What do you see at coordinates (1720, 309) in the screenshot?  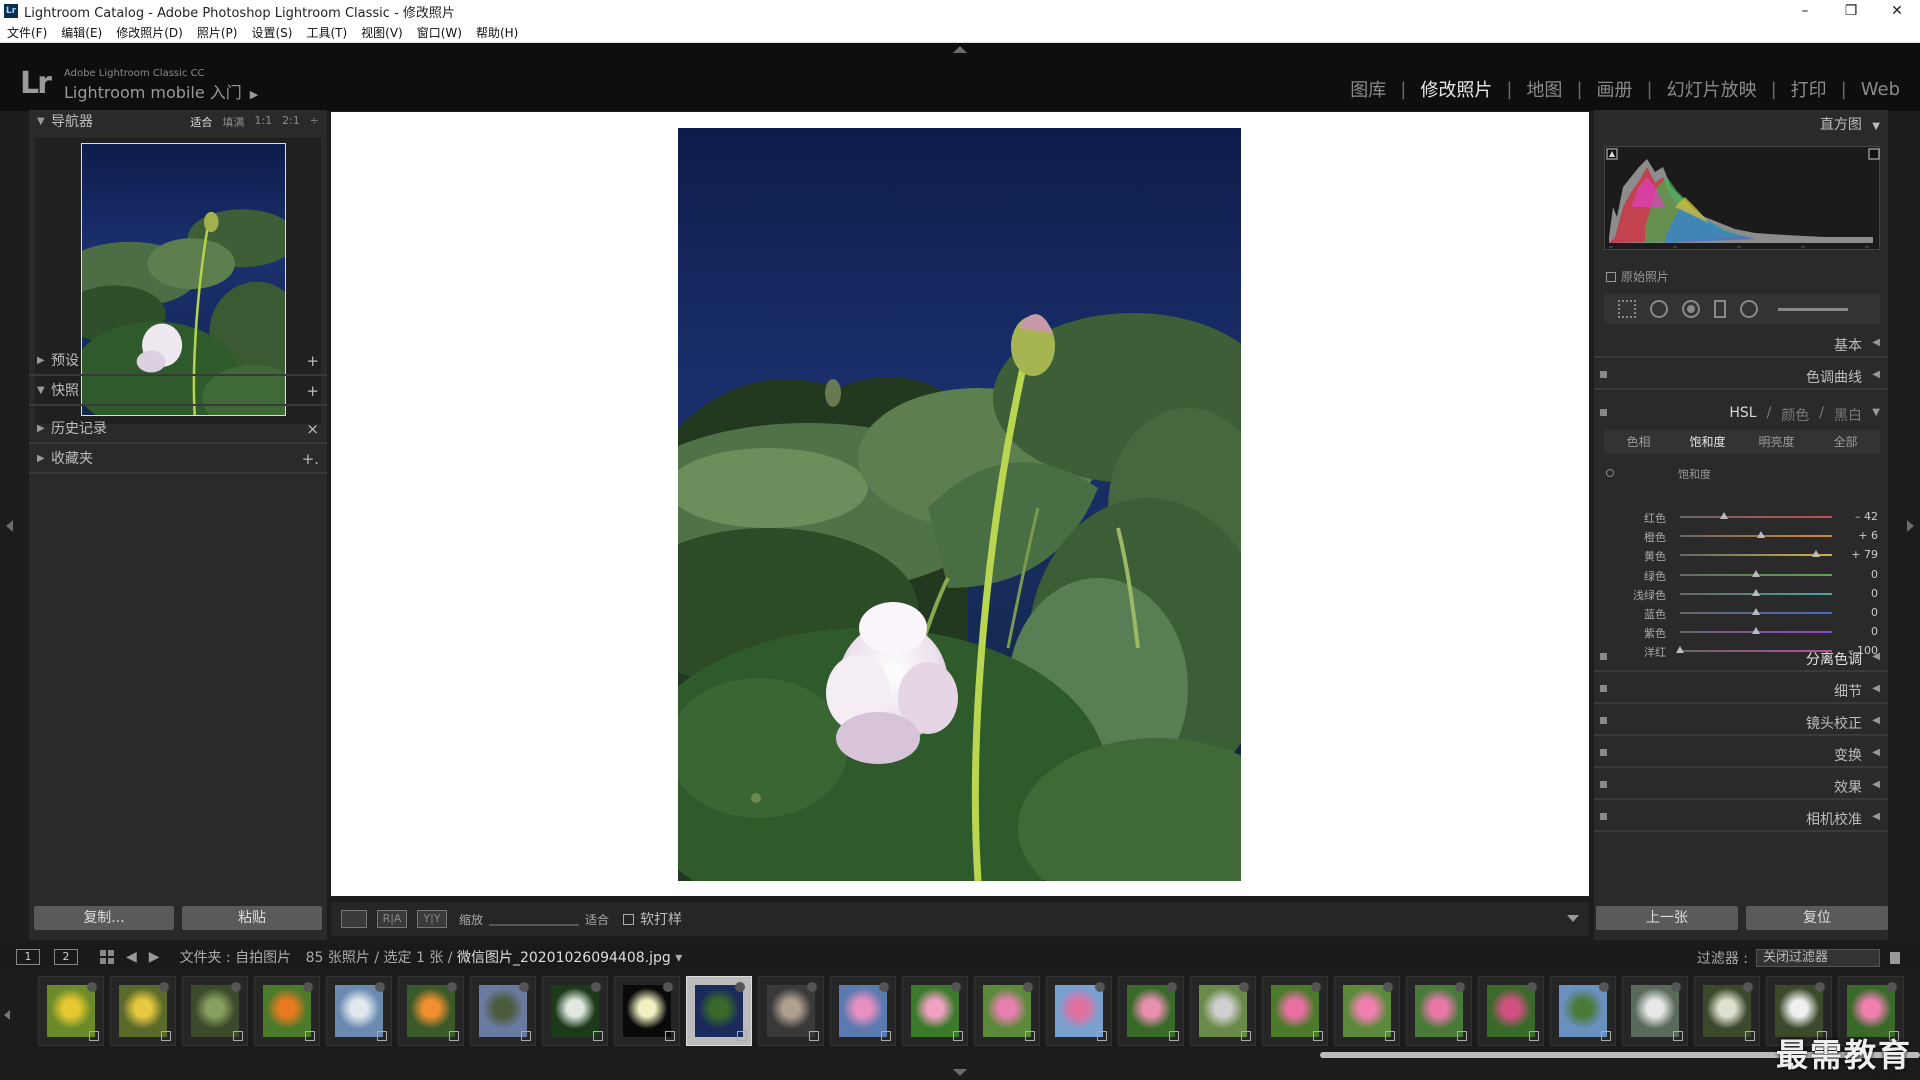 I see `graduated-filter-tool-icon` at bounding box center [1720, 309].